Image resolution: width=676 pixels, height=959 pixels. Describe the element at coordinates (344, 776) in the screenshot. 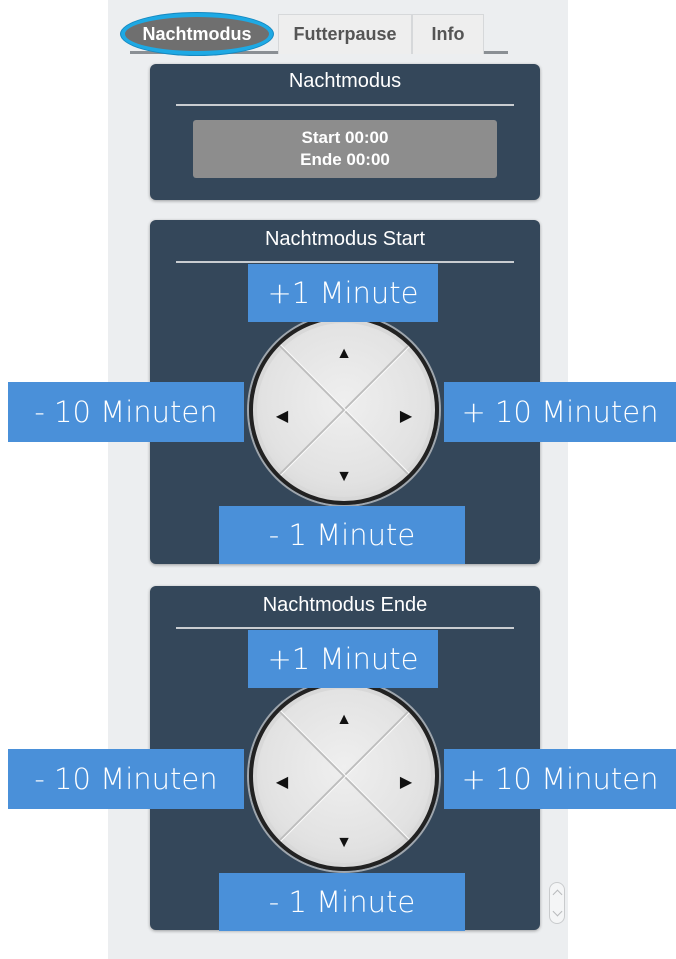

I see `end-dpad: ▲ ▼ ◀ ▶` at that location.